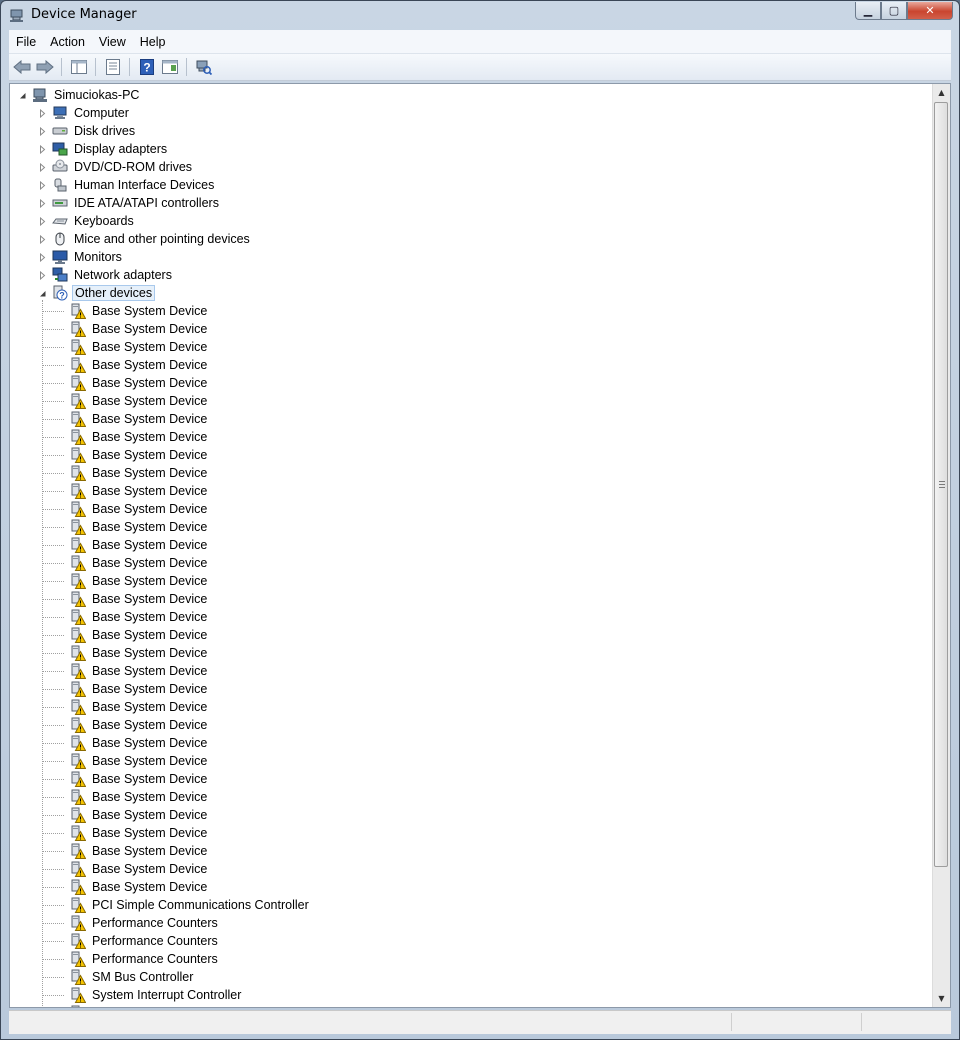 The width and height of the screenshot is (960, 1040). Describe the element at coordinates (104, 293) in the screenshot. I see `tree-category: ? Other devices` at that location.